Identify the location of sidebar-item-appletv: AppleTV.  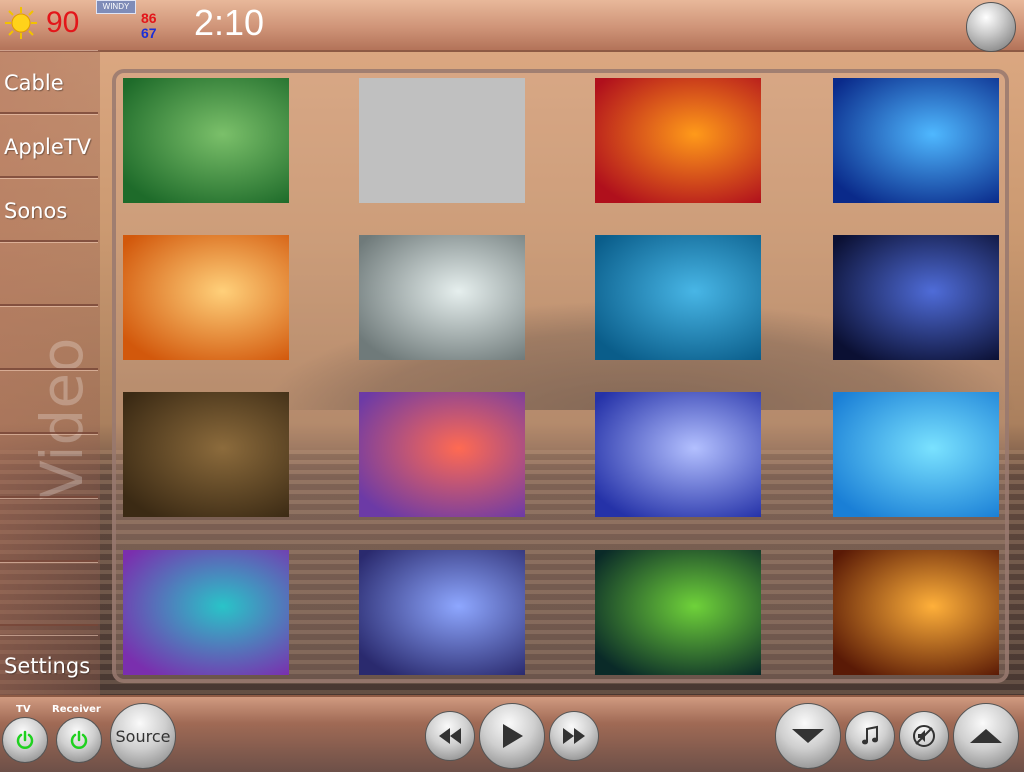
(49, 146).